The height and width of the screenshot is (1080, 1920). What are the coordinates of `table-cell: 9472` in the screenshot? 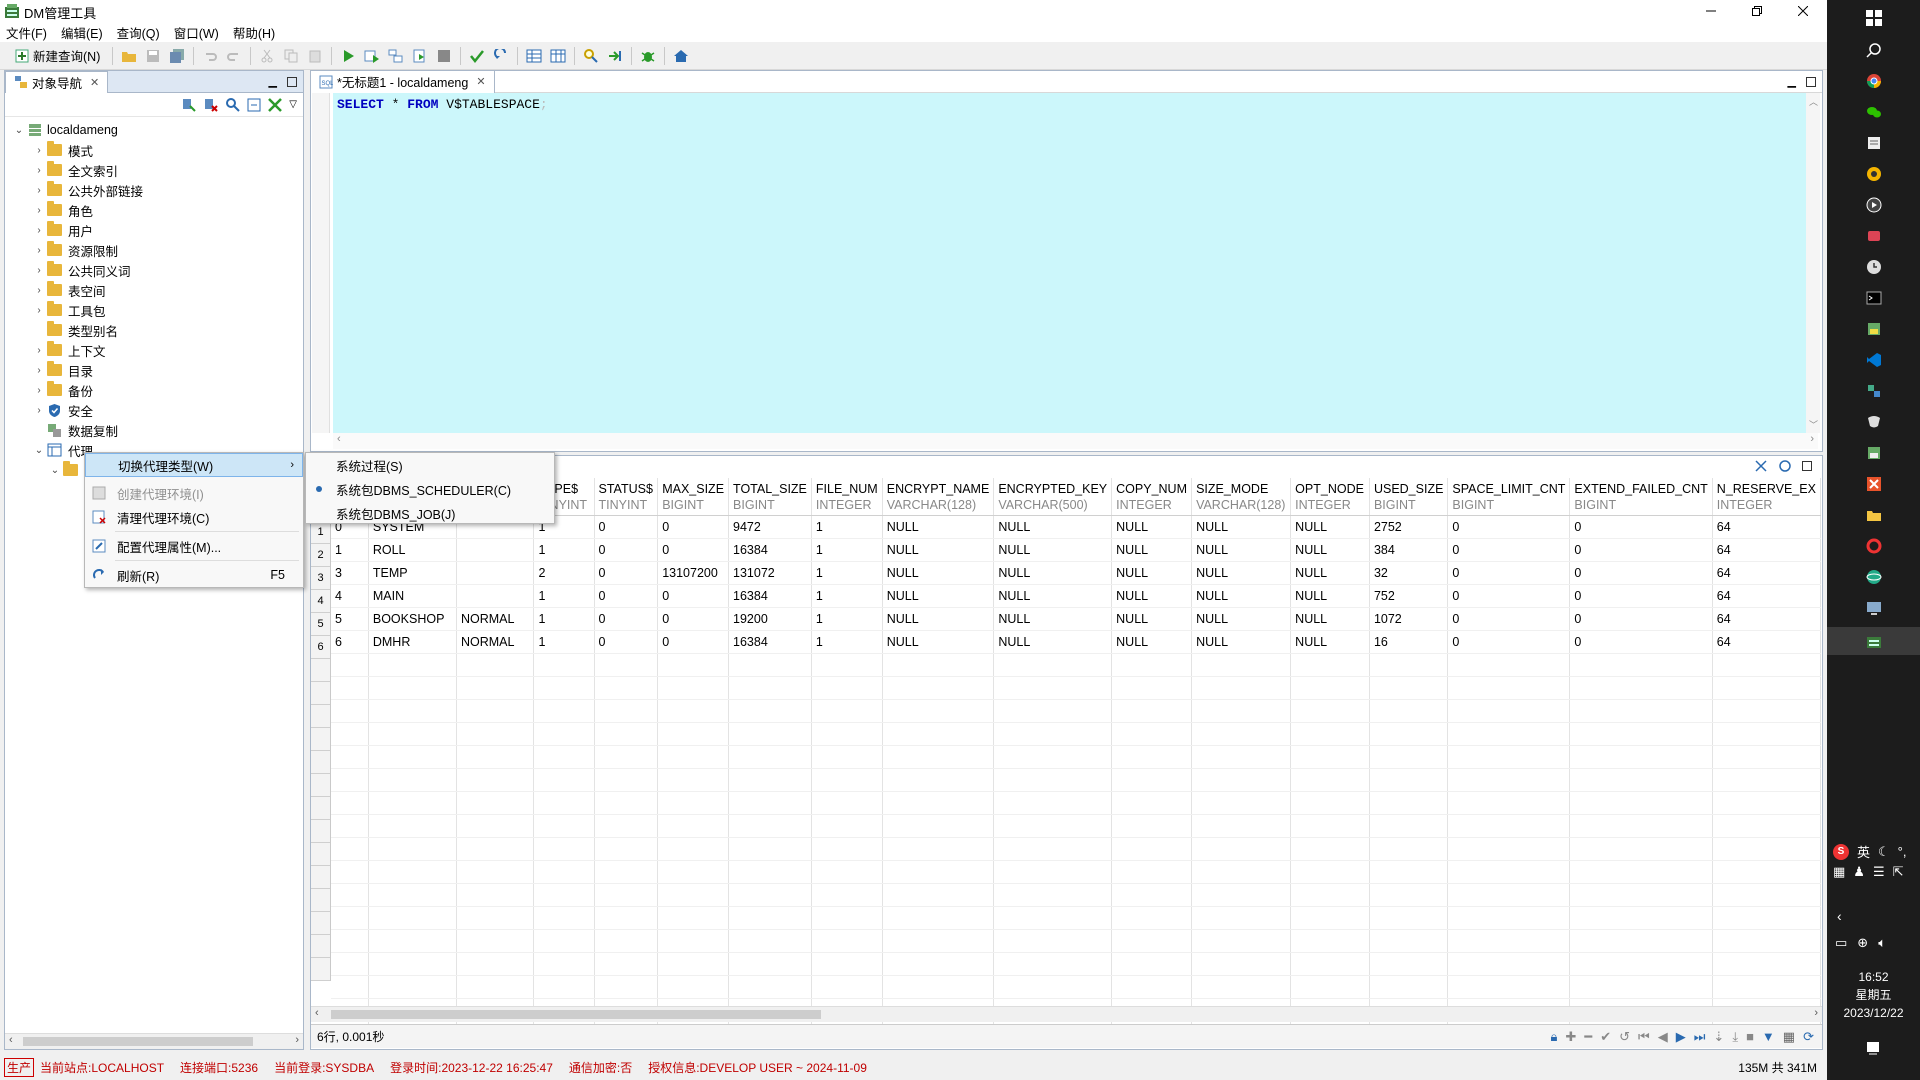 It's located at (770, 527).